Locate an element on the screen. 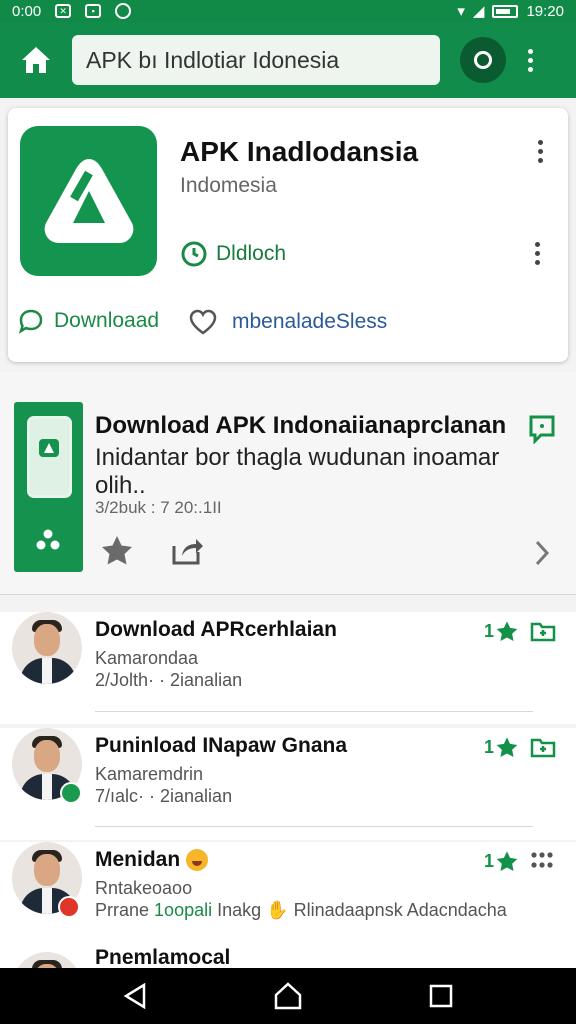  item-meta-tail: Rlinadaapnsk Adacndacha is located at coordinates (400, 910).